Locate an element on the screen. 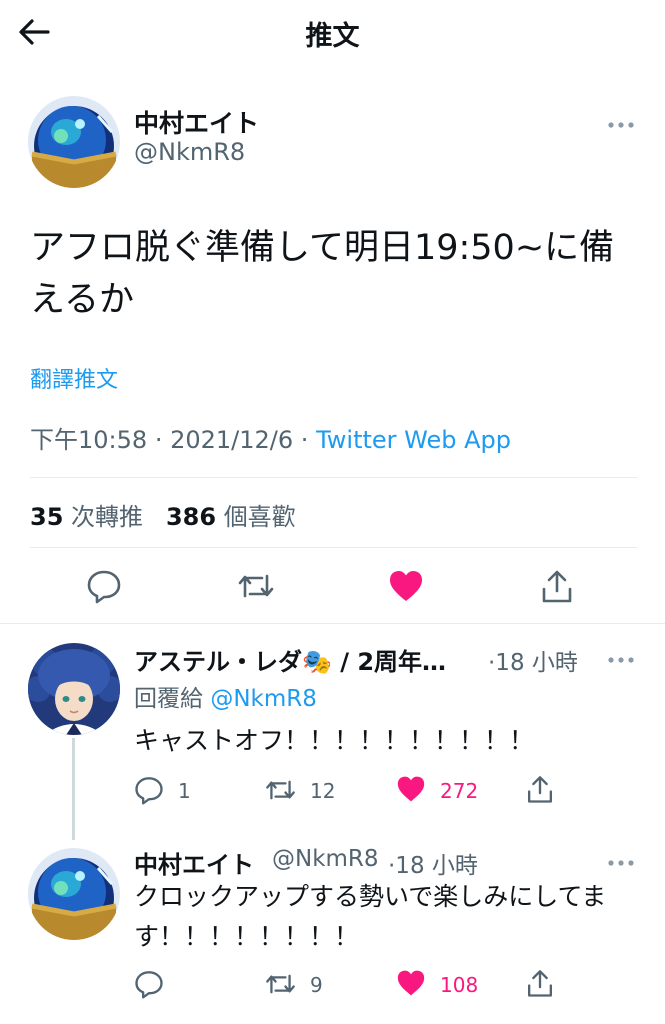 The width and height of the screenshot is (665, 1024). replying-to-label: 回覆給 is located at coordinates (168, 699).